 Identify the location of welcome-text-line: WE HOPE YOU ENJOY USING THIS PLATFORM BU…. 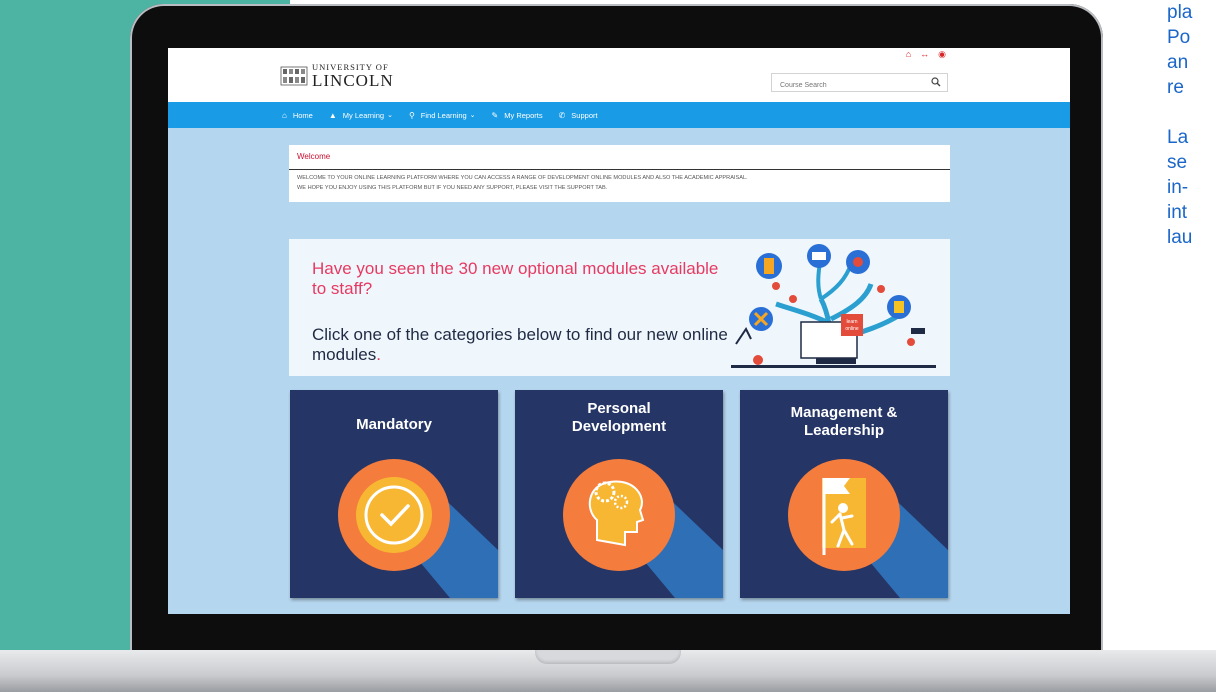
(452, 188).